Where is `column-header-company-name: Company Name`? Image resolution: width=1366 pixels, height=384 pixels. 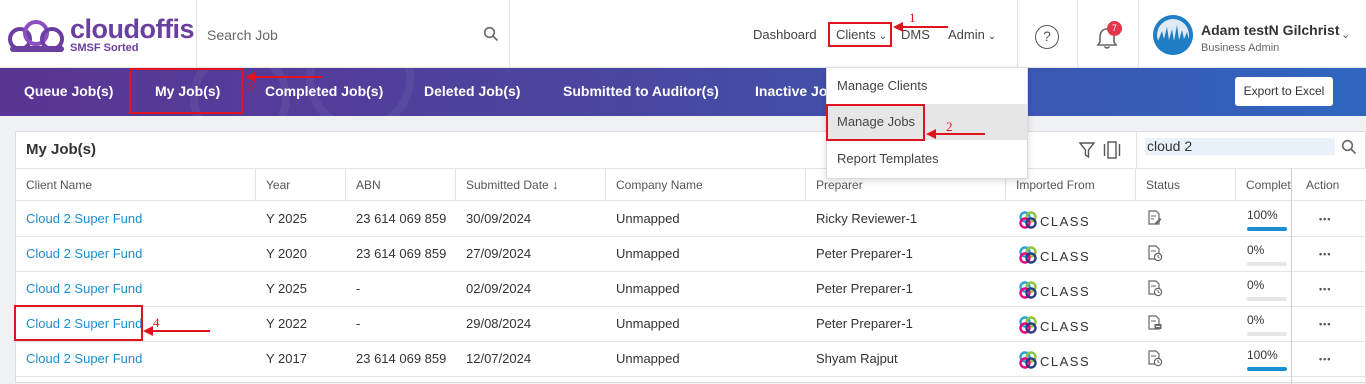
column-header-company-name: Company Name is located at coordinates (706, 185).